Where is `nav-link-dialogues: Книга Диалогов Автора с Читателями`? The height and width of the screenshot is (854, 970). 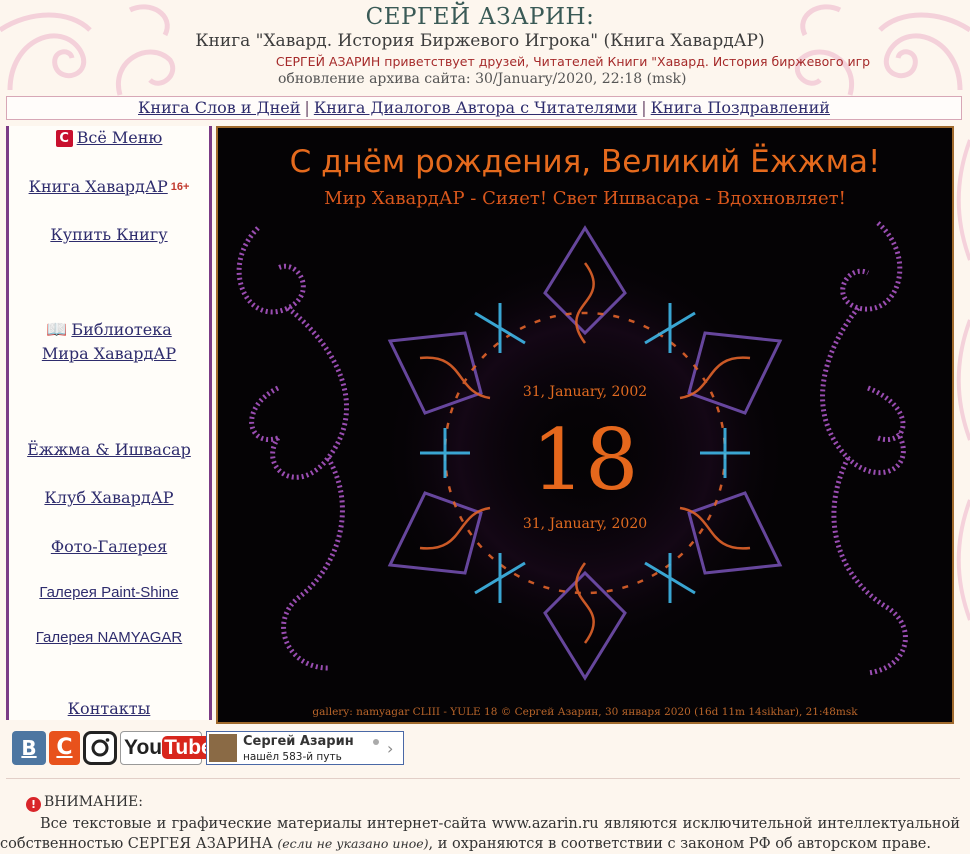
nav-link-dialogues: Книга Диалогов Автора с Читателями is located at coordinates (475, 107).